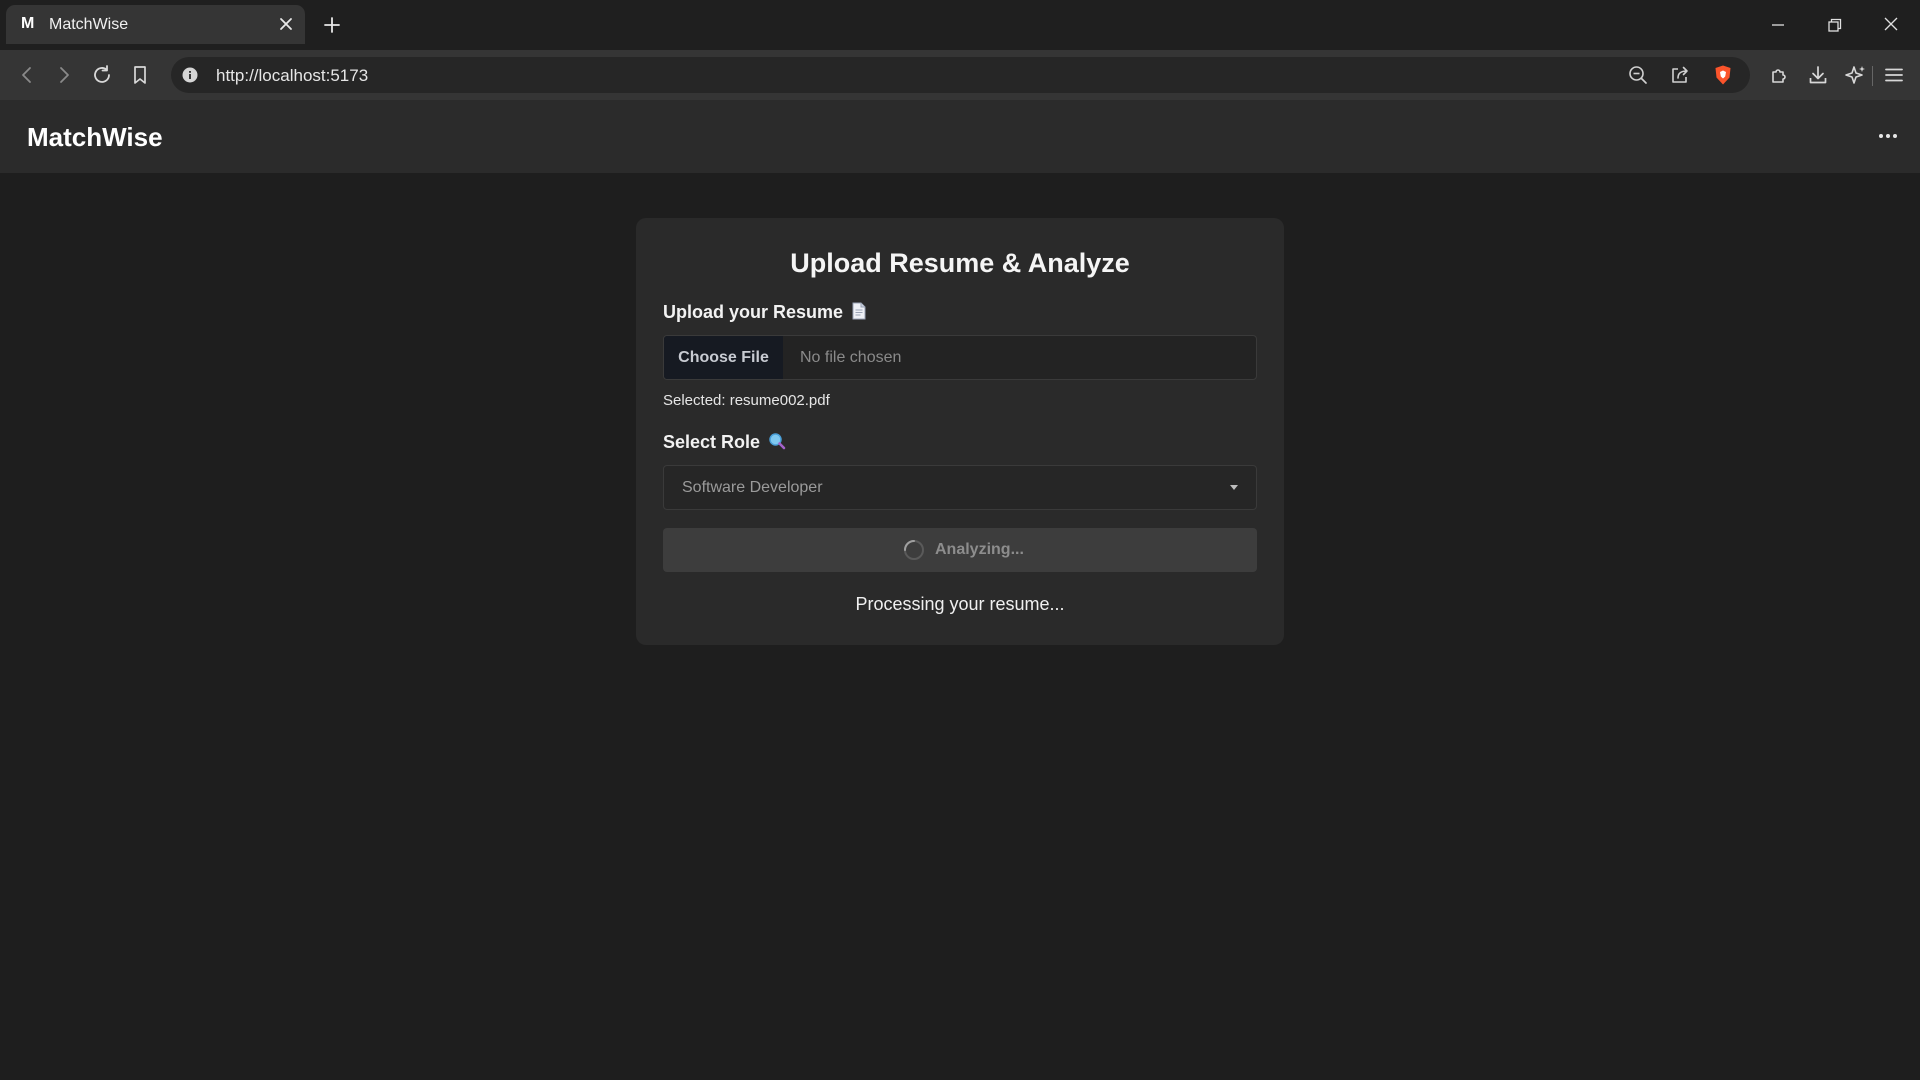 The width and height of the screenshot is (1920, 1080). Describe the element at coordinates (1022, 75) in the screenshot. I see `address-bar: http://localhost:5173` at that location.